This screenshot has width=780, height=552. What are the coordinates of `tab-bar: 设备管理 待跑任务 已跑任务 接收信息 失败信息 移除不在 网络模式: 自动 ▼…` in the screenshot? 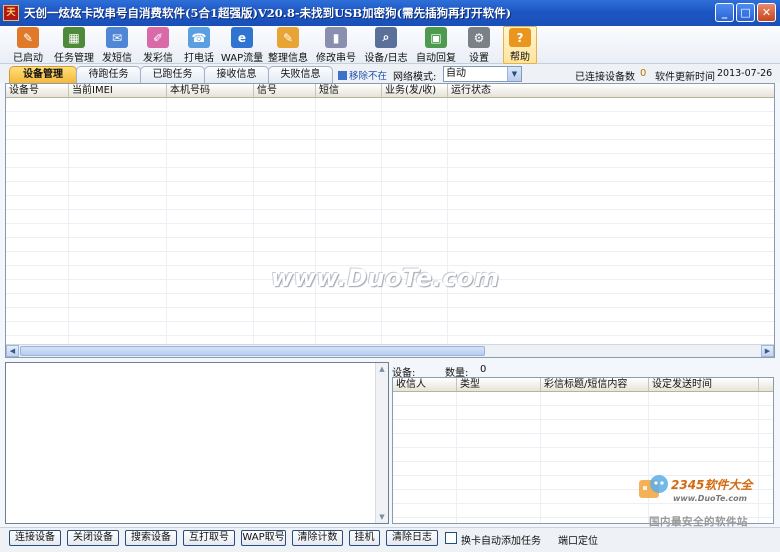 It's located at (390, 73).